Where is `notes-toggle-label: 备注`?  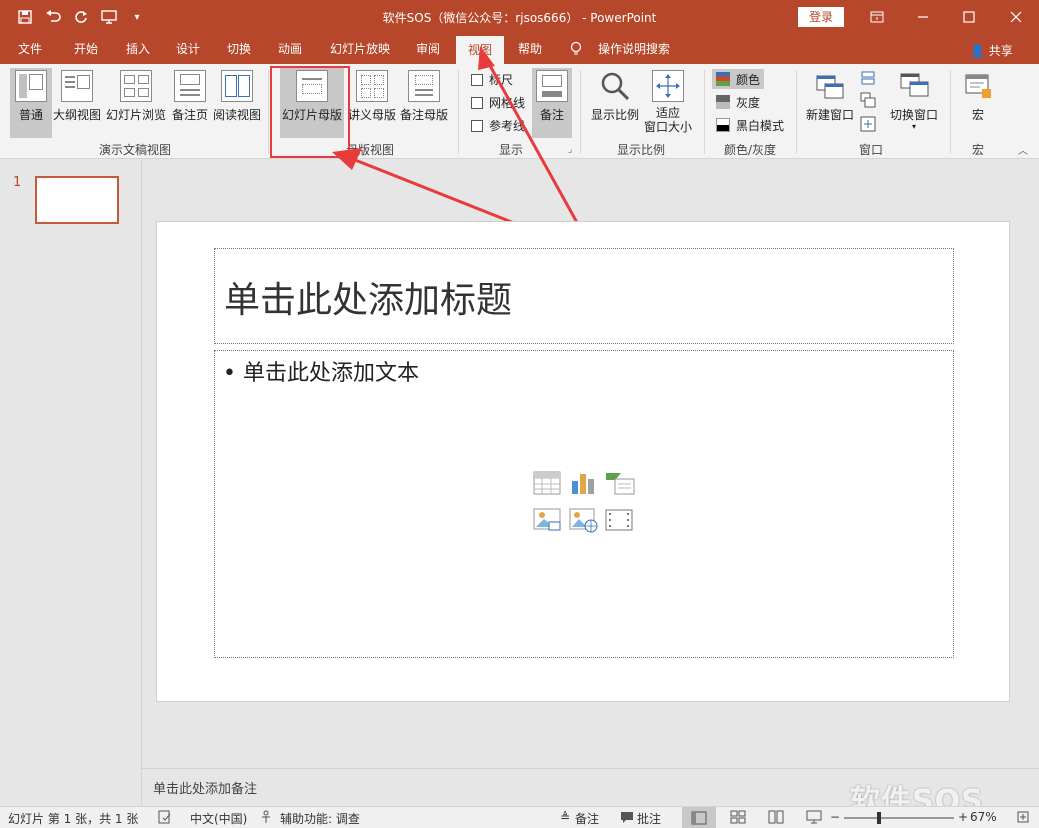
notes-toggle-label: 备注 is located at coordinates (551, 115).